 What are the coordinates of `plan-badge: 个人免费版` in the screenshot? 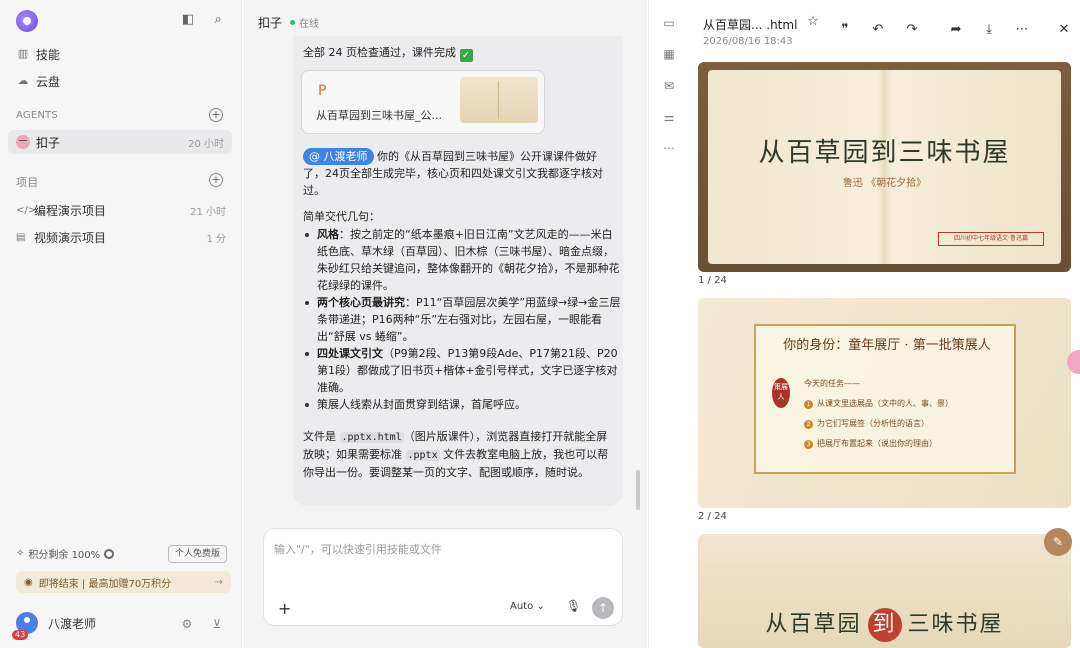 It's located at (198, 554).